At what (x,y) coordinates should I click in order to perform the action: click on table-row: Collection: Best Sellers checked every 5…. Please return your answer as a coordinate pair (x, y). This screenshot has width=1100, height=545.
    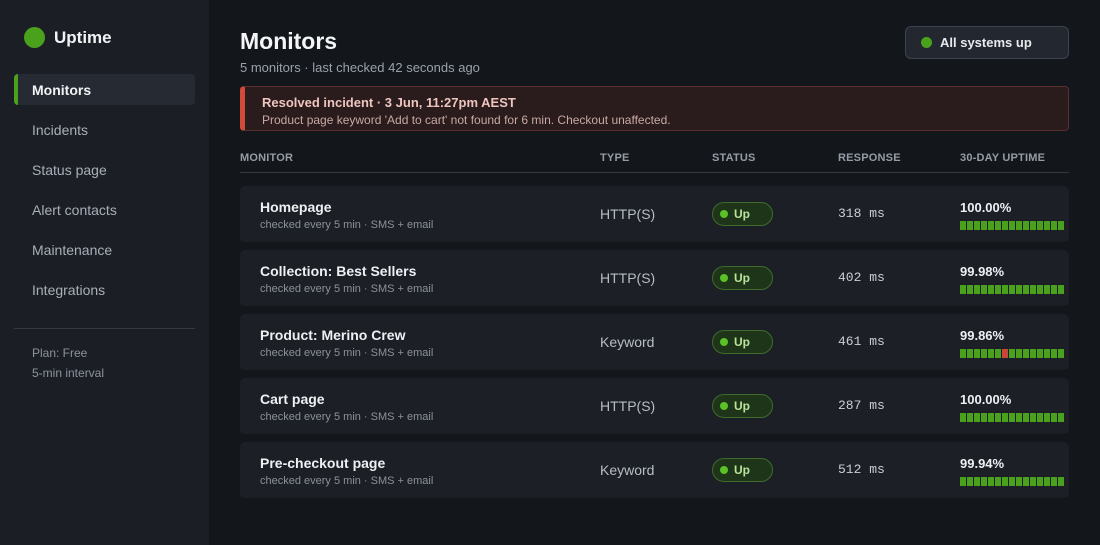
    Looking at the image, I should click on (654, 278).